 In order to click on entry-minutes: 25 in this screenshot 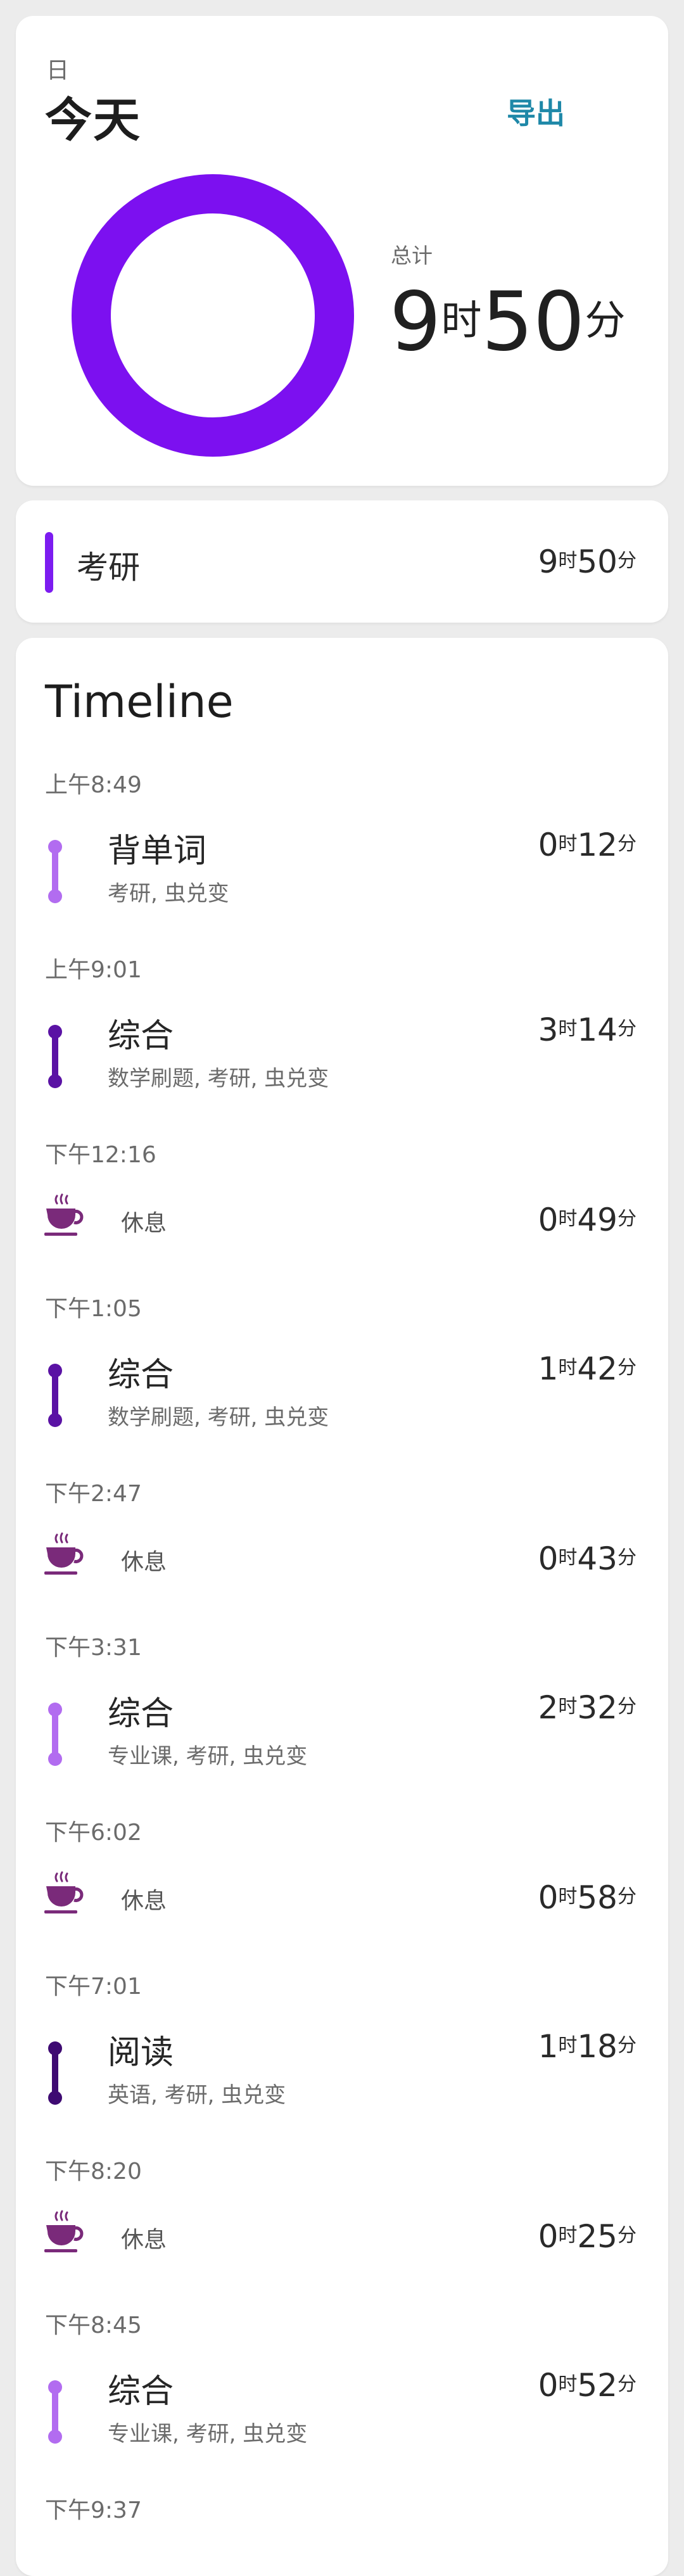, I will do `click(597, 2236)`.